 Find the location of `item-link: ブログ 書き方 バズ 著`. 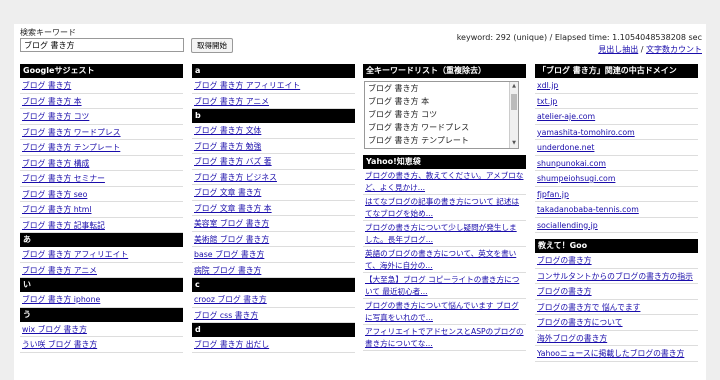

item-link: ブログ 書き方 バズ 著 is located at coordinates (233, 161).